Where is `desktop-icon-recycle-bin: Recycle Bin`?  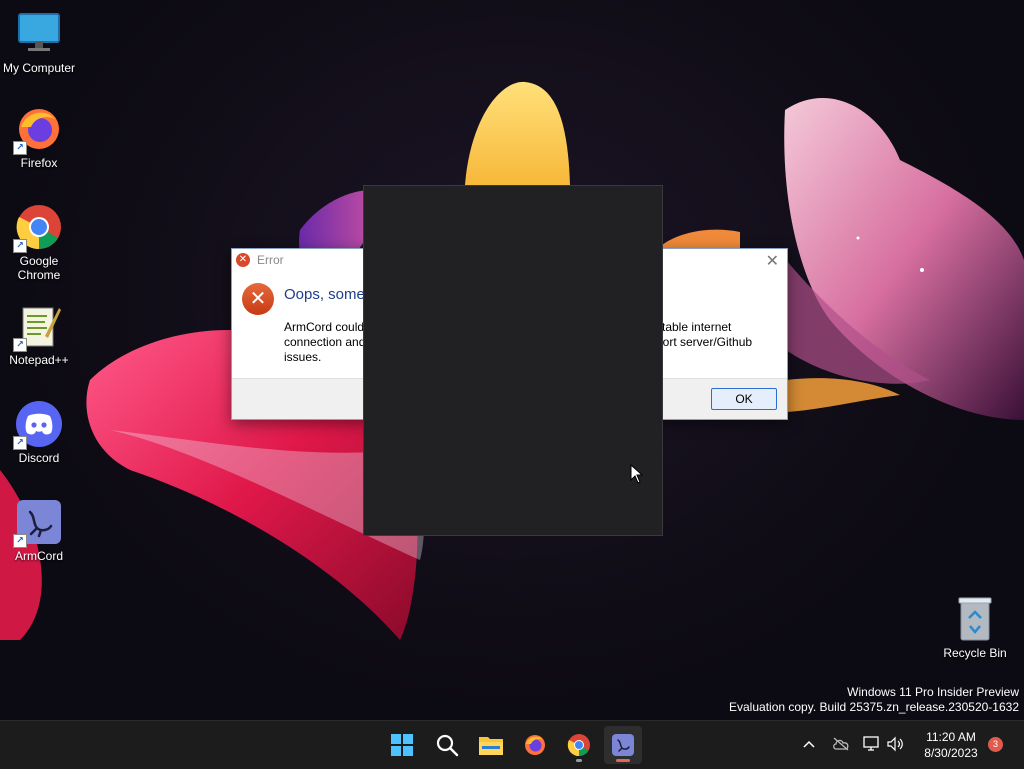 desktop-icon-recycle-bin: Recycle Bin is located at coordinates (975, 628).